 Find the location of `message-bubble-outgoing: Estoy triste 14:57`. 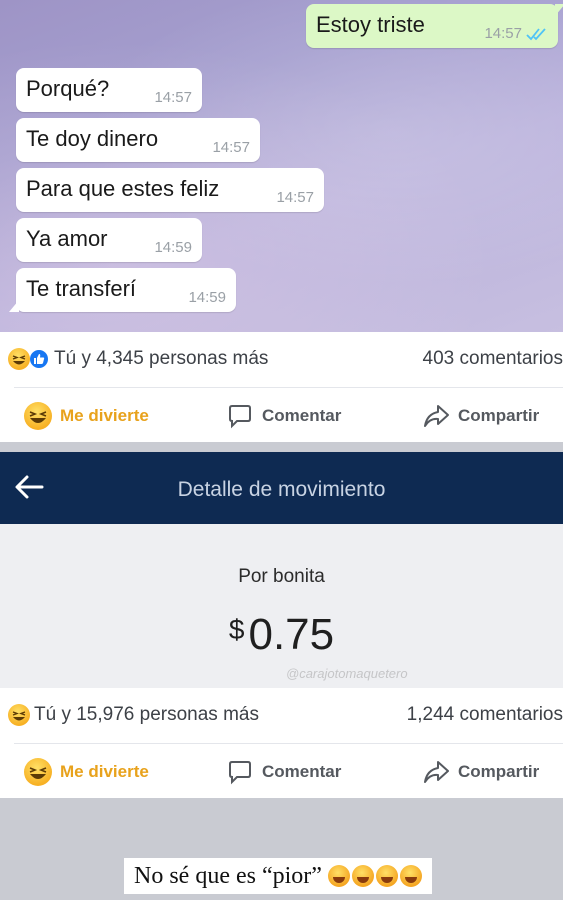

message-bubble-outgoing: Estoy triste 14:57 is located at coordinates (434, 26).